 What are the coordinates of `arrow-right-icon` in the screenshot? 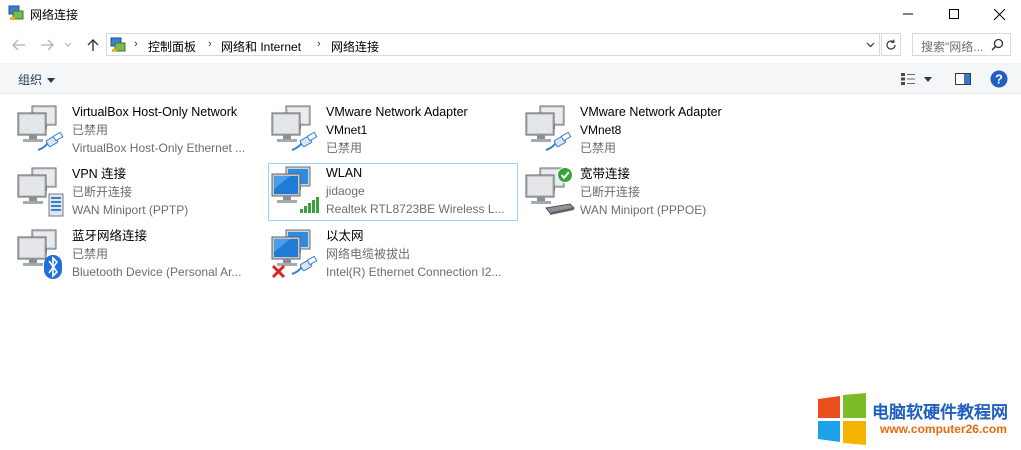 It's located at (47, 45).